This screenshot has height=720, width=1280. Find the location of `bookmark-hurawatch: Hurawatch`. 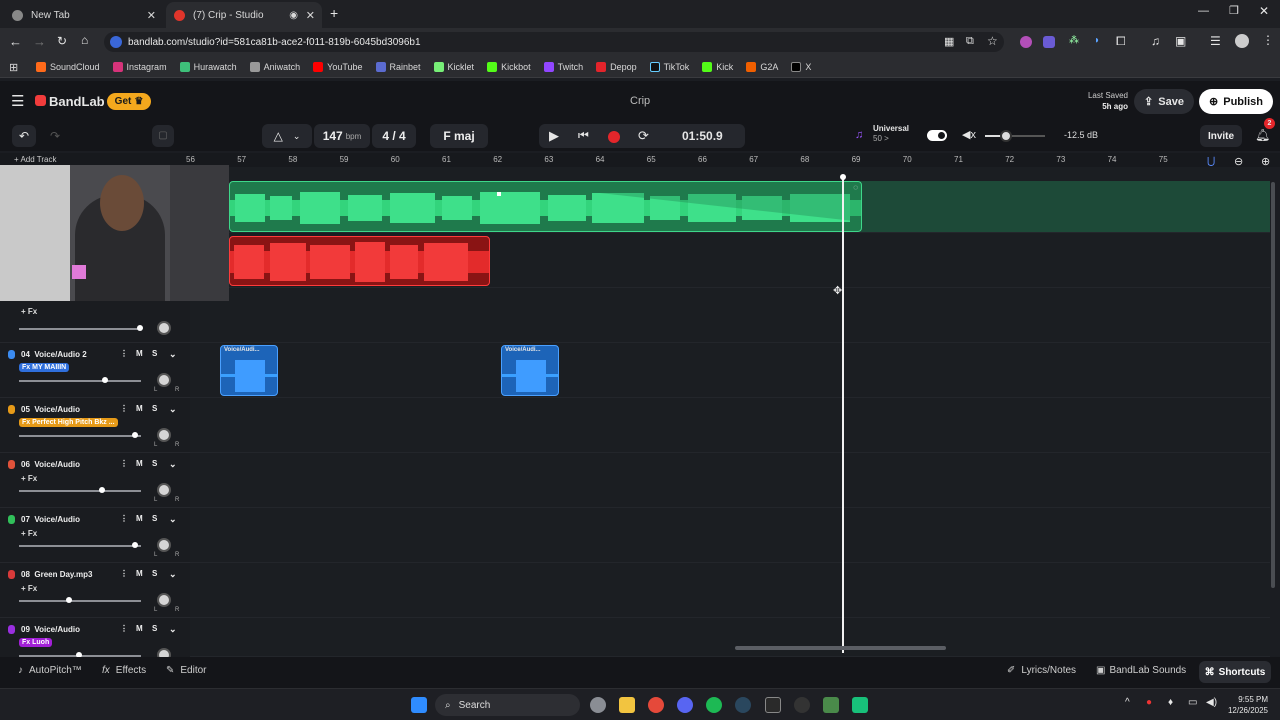

bookmark-hurawatch: Hurawatch is located at coordinates (208, 66).